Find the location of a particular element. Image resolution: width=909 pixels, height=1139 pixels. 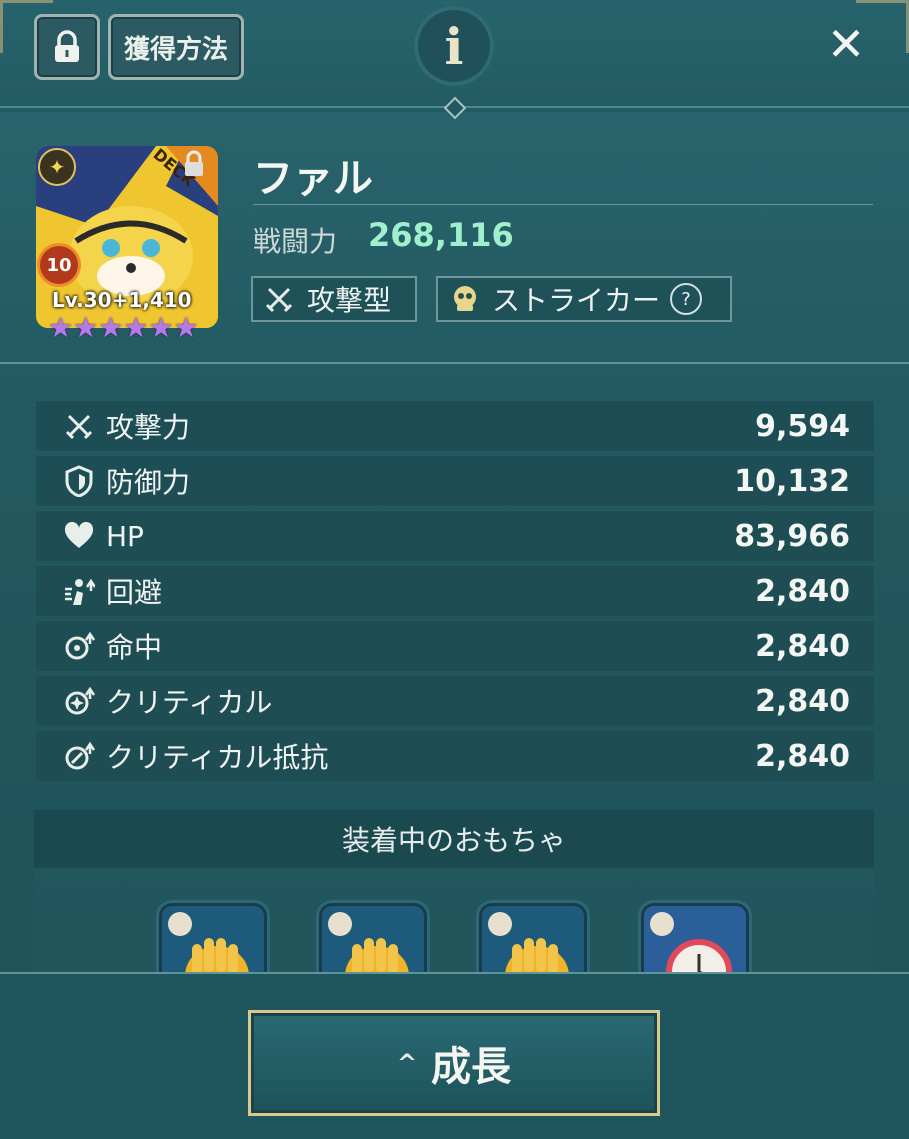

close-icon: ✕ is located at coordinates (846, 44).